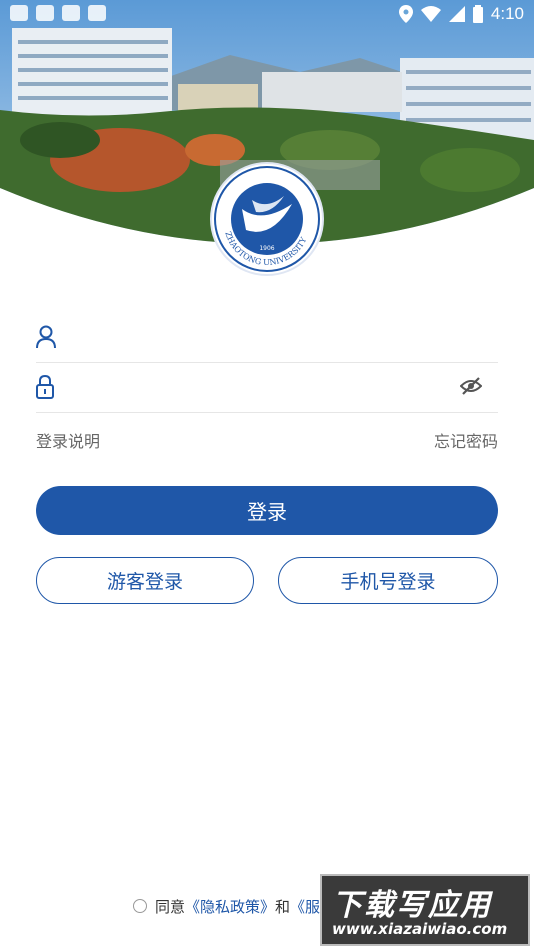  Describe the element at coordinates (170, 906) in the screenshot. I see `agree-prefix: 同意` at that location.